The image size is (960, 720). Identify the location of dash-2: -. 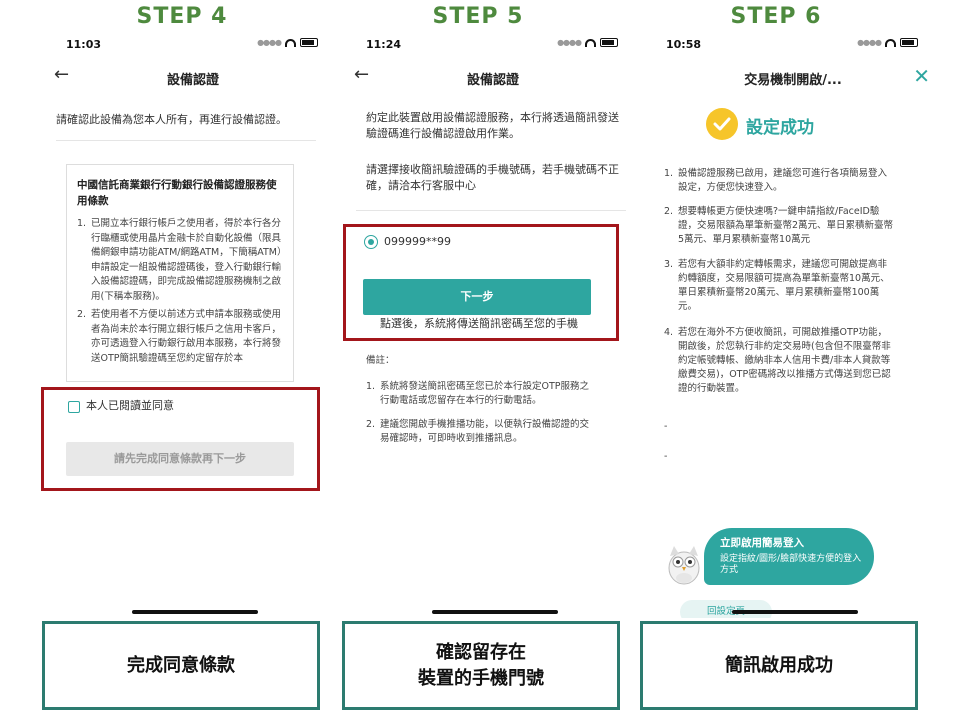
(666, 456).